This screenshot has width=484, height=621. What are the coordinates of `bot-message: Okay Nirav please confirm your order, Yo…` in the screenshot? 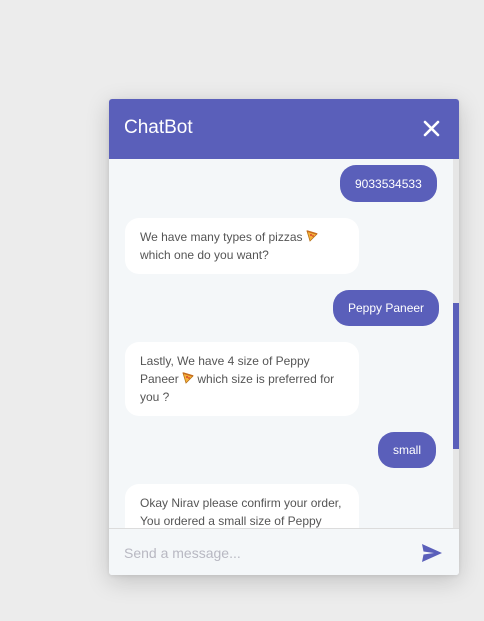 It's located at (242, 506).